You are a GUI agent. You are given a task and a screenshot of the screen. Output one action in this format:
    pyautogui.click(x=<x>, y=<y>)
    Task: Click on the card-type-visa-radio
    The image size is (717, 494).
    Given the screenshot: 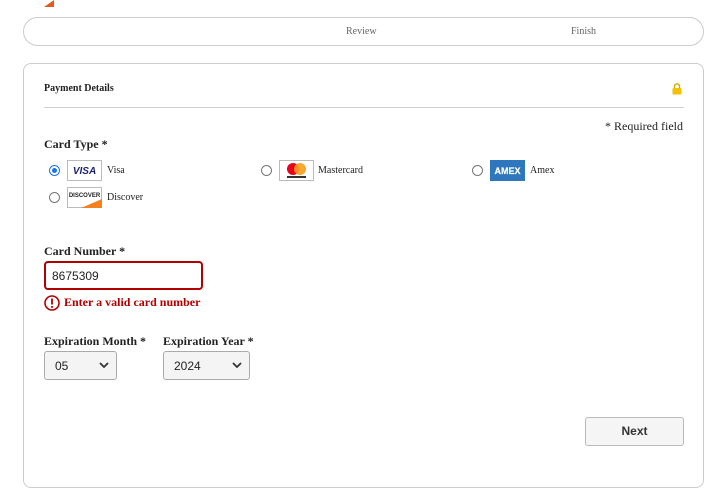 What is the action you would take?
    pyautogui.click(x=54, y=170)
    